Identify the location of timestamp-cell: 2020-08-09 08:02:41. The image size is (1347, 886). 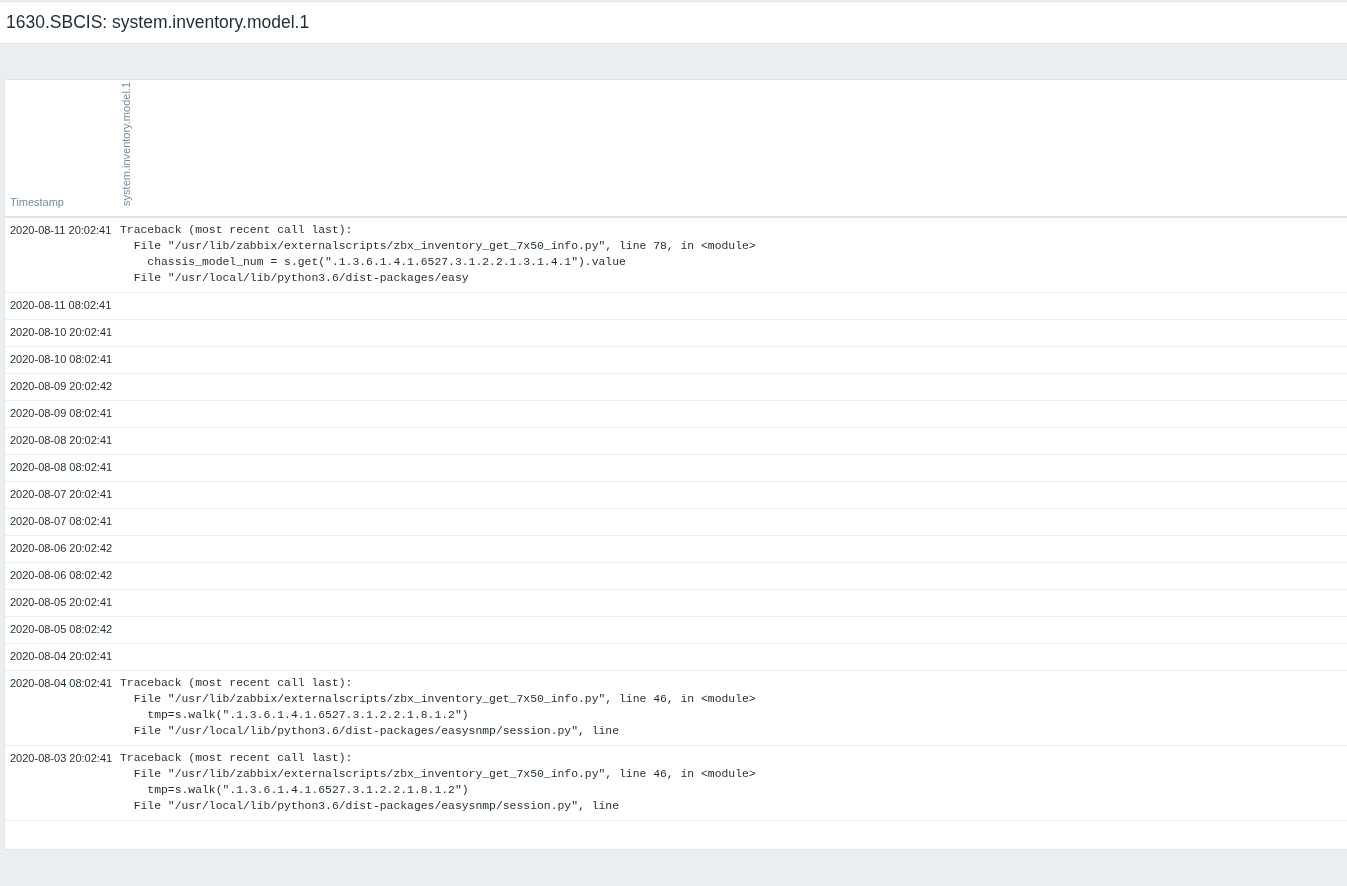
(61, 413).